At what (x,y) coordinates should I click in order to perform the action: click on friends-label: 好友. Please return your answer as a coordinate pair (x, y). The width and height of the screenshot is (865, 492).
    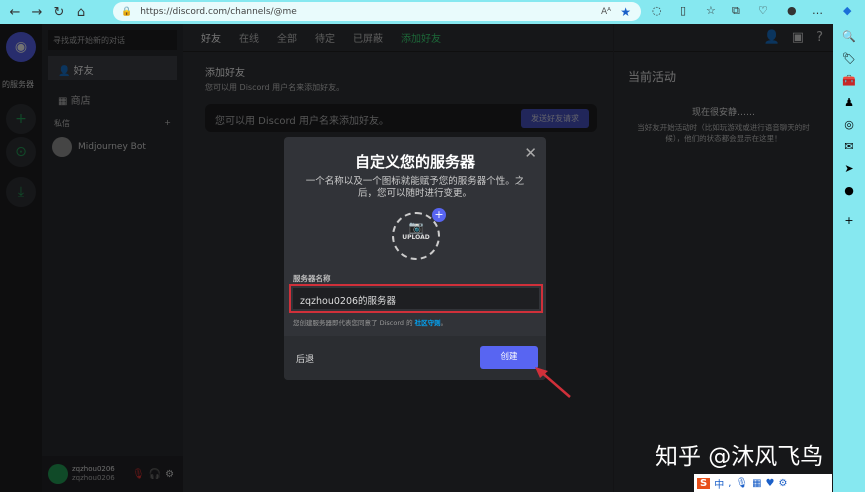
    Looking at the image, I should click on (83, 71).